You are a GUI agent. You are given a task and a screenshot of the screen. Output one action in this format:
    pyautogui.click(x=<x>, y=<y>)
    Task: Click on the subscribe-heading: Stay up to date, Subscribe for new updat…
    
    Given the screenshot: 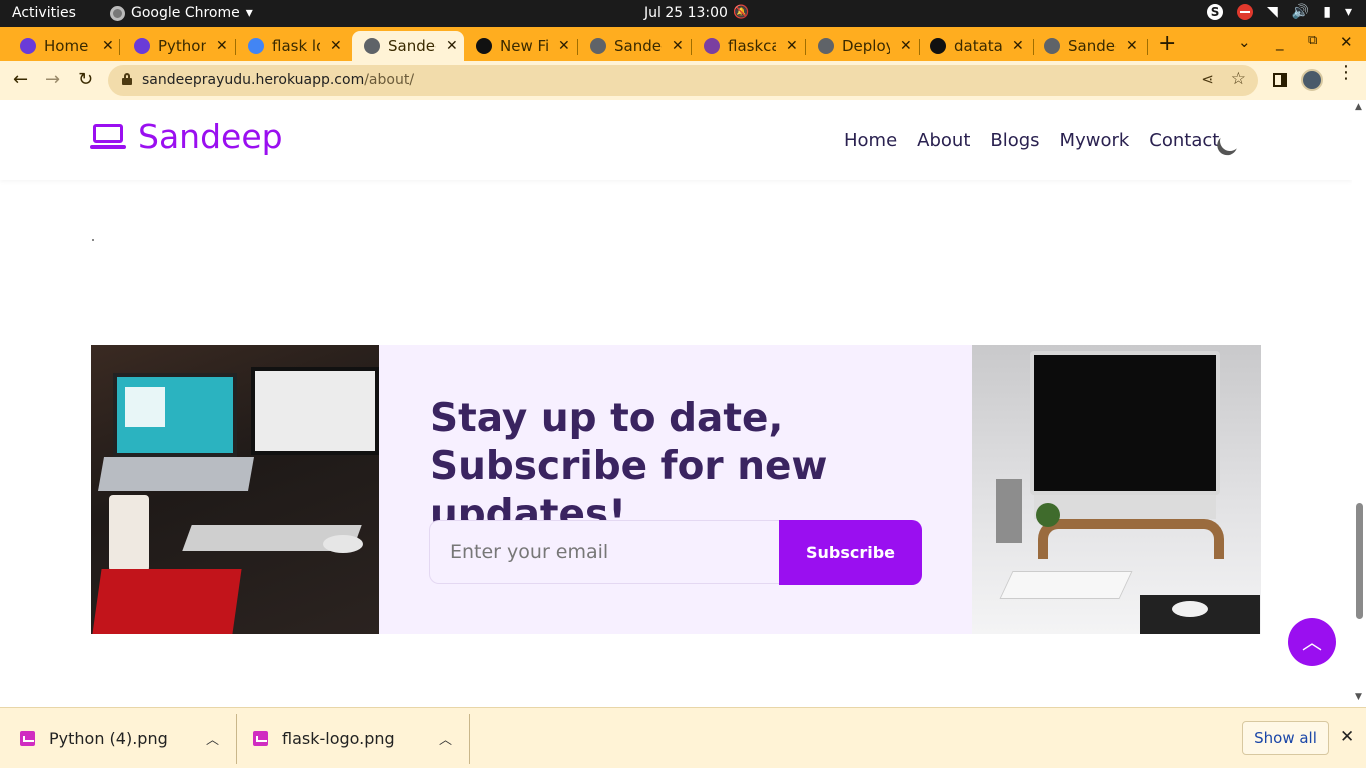 What is the action you would take?
    pyautogui.click(x=629, y=466)
    